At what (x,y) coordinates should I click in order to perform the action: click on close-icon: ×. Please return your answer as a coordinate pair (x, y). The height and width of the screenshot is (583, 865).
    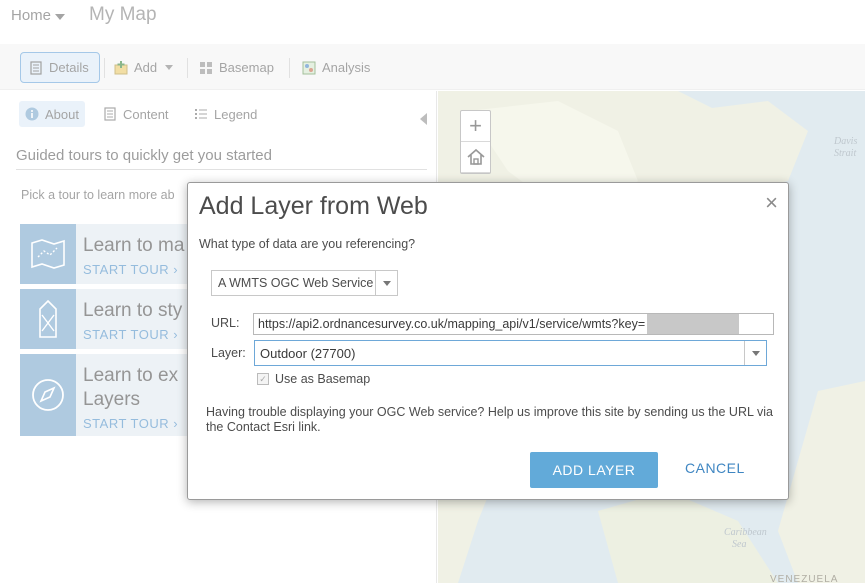
    Looking at the image, I should click on (771, 203).